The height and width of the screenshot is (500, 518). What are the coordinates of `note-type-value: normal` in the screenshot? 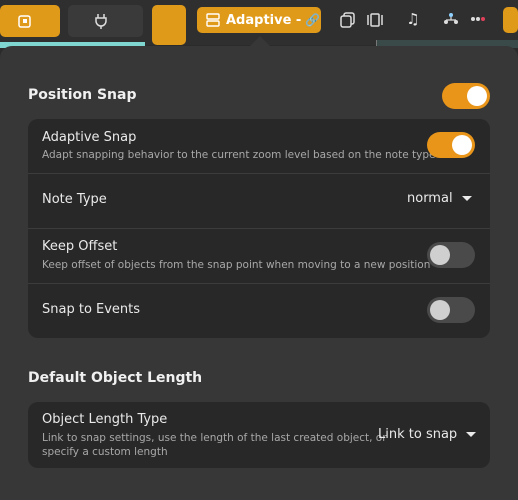 It's located at (430, 198).